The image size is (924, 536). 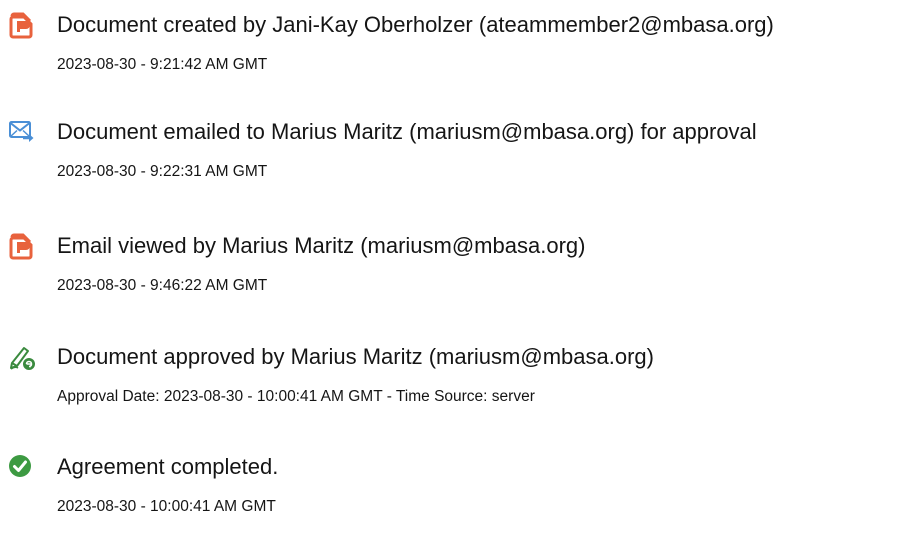 I want to click on email-viewed-icon, so click(x=22, y=246).